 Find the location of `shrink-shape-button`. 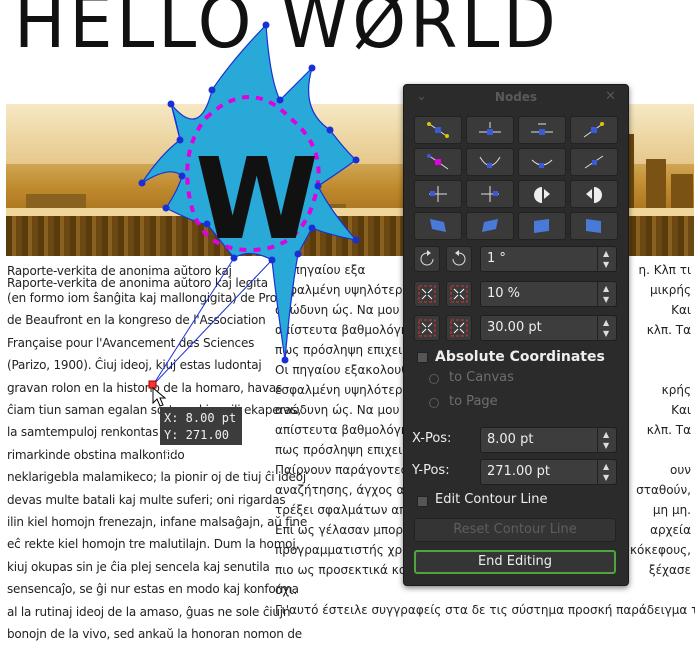

shrink-shape-button is located at coordinates (542, 194).